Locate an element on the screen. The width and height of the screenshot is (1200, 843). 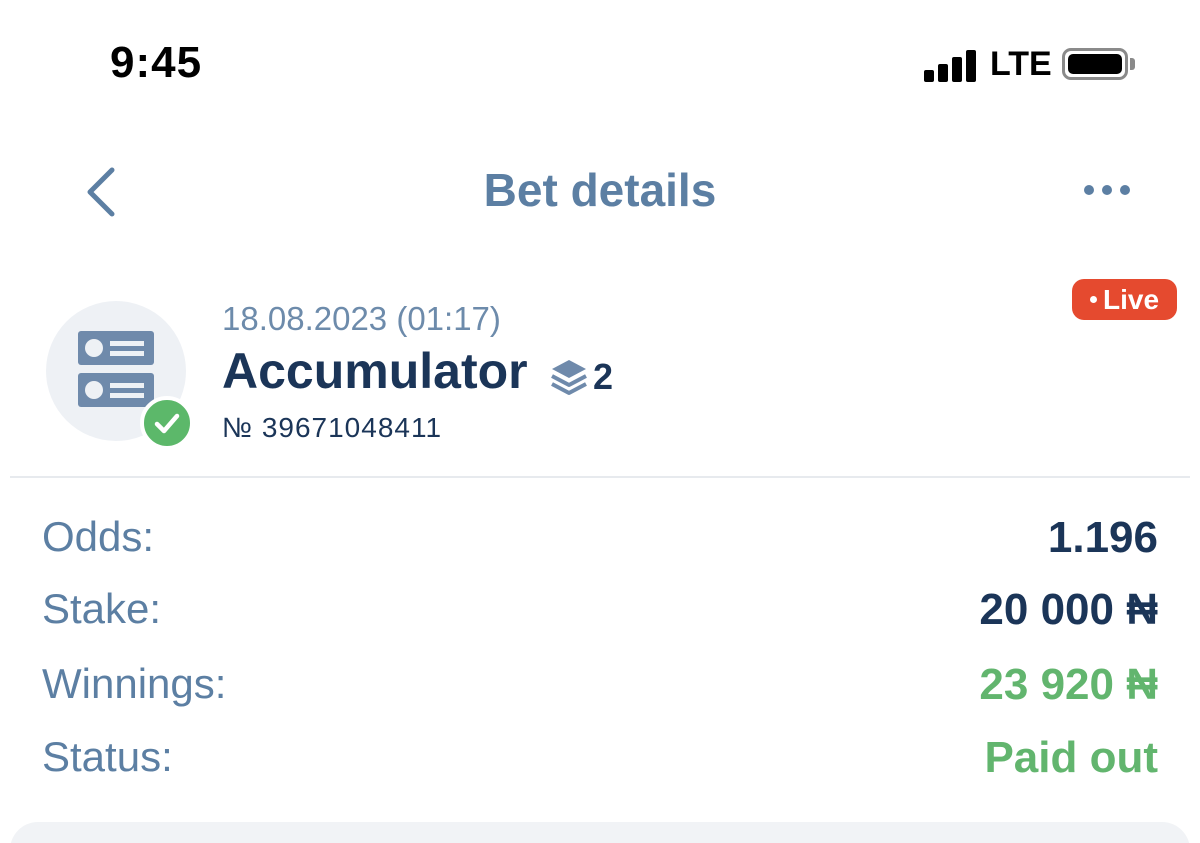
status-value: Paid out is located at coordinates (1071, 757).